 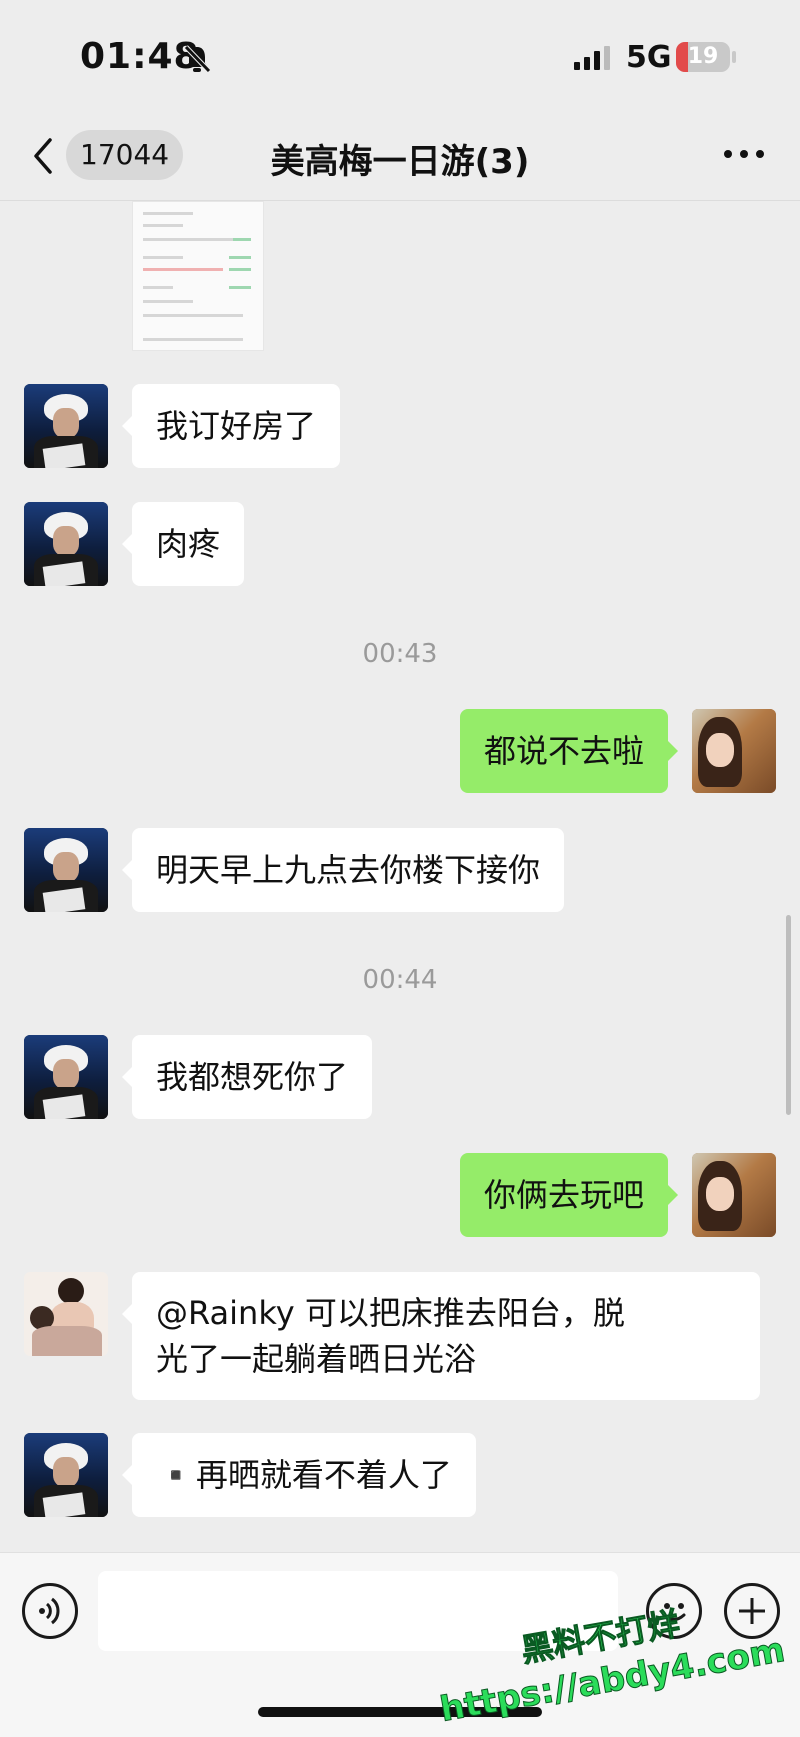 I want to click on scrollbar, so click(x=788, y=1015).